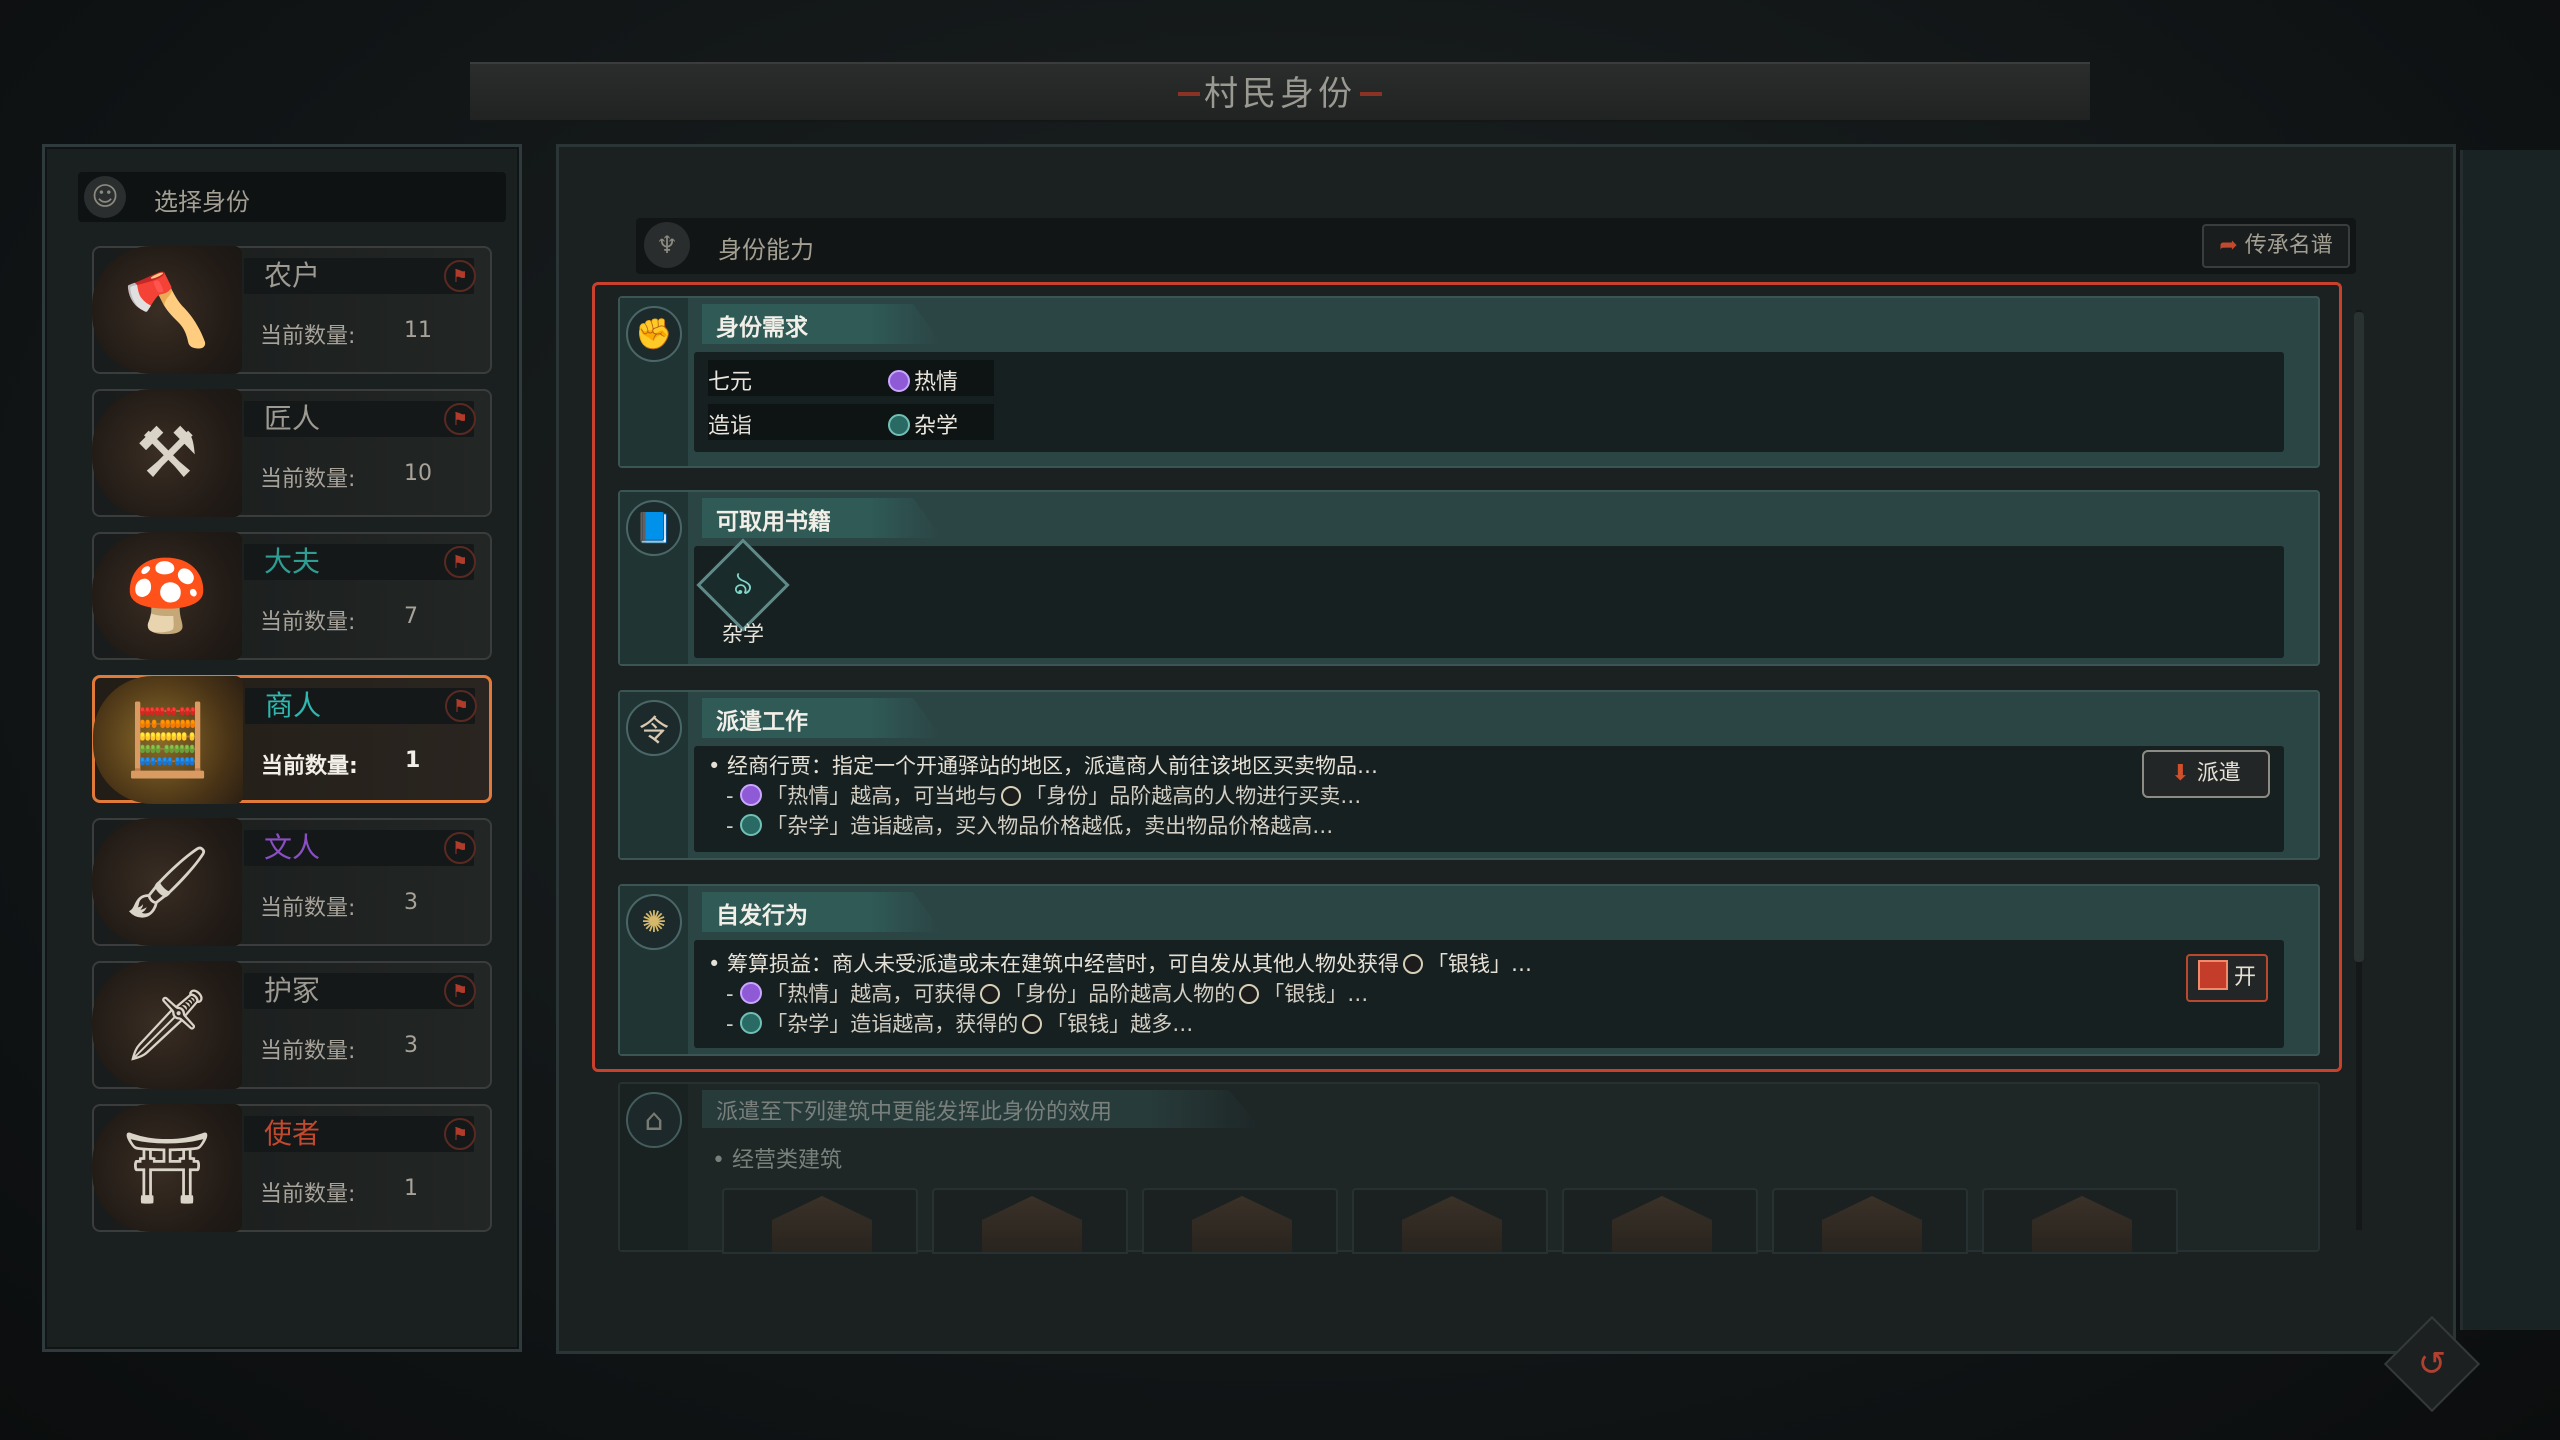 The width and height of the screenshot is (2560, 1440). What do you see at coordinates (293, 705) in the screenshot?
I see `role-name: 商人` at bounding box center [293, 705].